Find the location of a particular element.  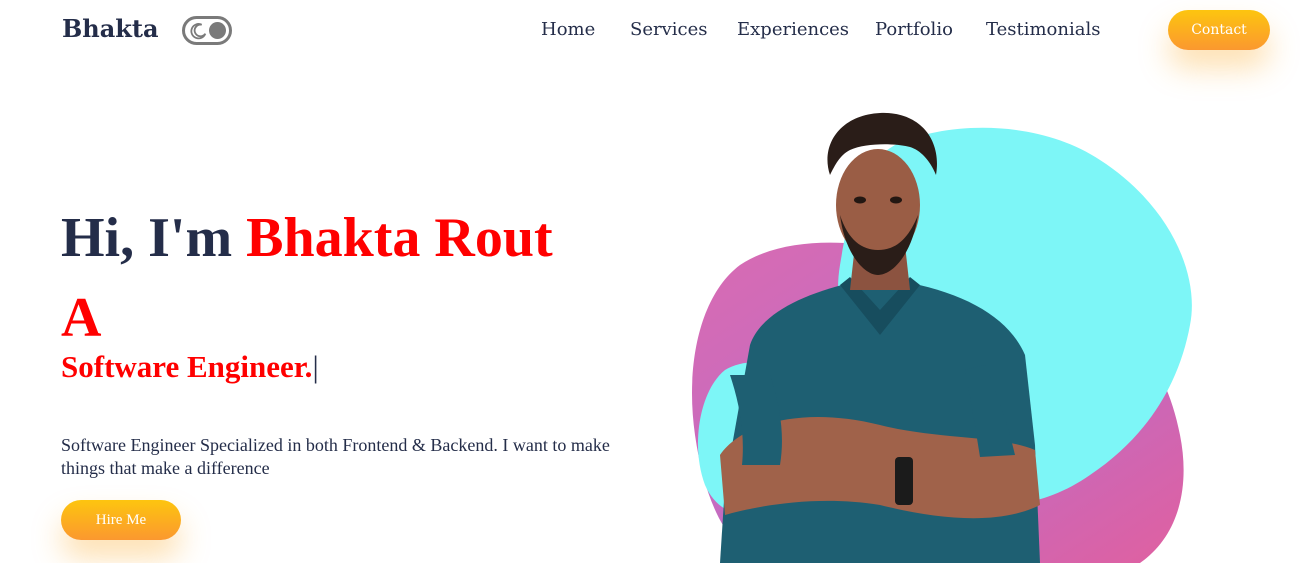

hero-greeting: Hi, I'm is located at coordinates (154, 238).